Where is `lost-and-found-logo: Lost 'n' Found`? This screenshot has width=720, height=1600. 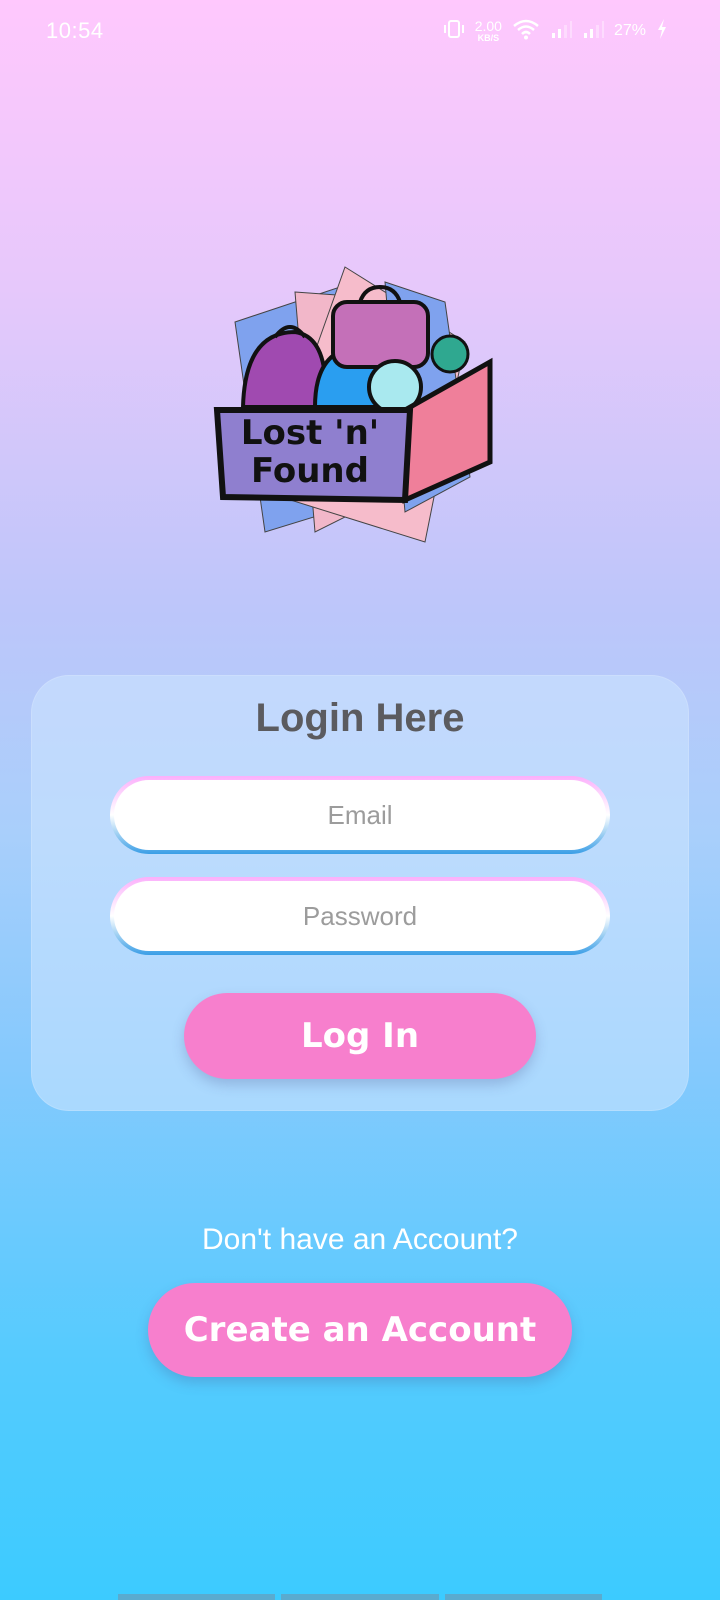 lost-and-found-logo: Lost 'n' Found is located at coordinates (355, 412).